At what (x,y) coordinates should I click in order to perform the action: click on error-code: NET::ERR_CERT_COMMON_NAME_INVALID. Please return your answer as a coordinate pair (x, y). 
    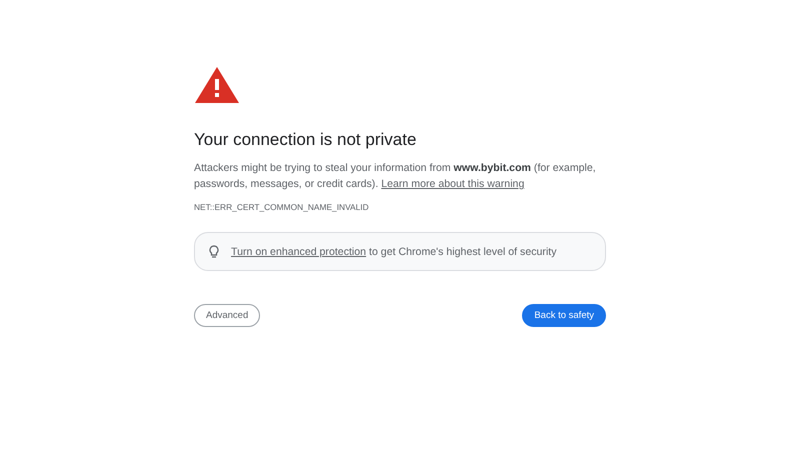
    Looking at the image, I should click on (281, 207).